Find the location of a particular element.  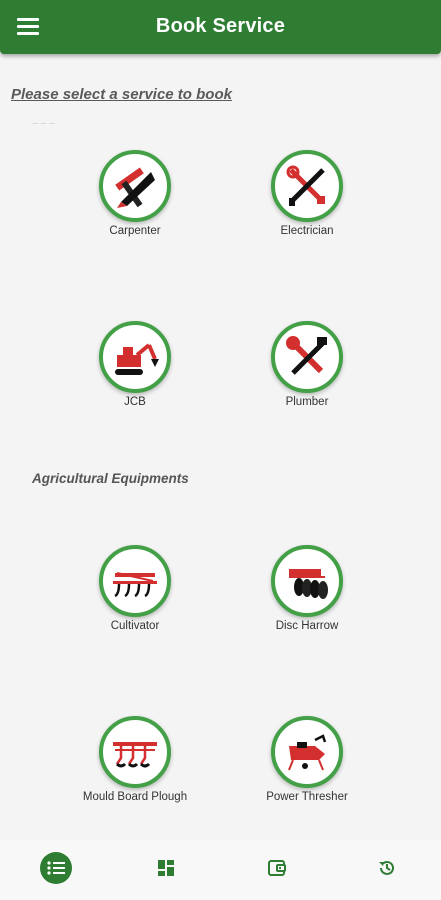

carpenter-icon-circle is located at coordinates (135, 186).